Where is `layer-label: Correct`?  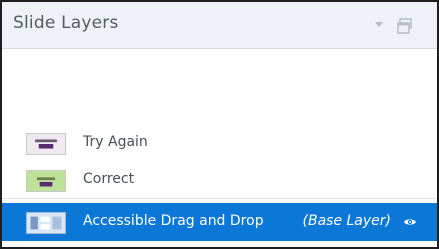 layer-label: Correct is located at coordinates (109, 179).